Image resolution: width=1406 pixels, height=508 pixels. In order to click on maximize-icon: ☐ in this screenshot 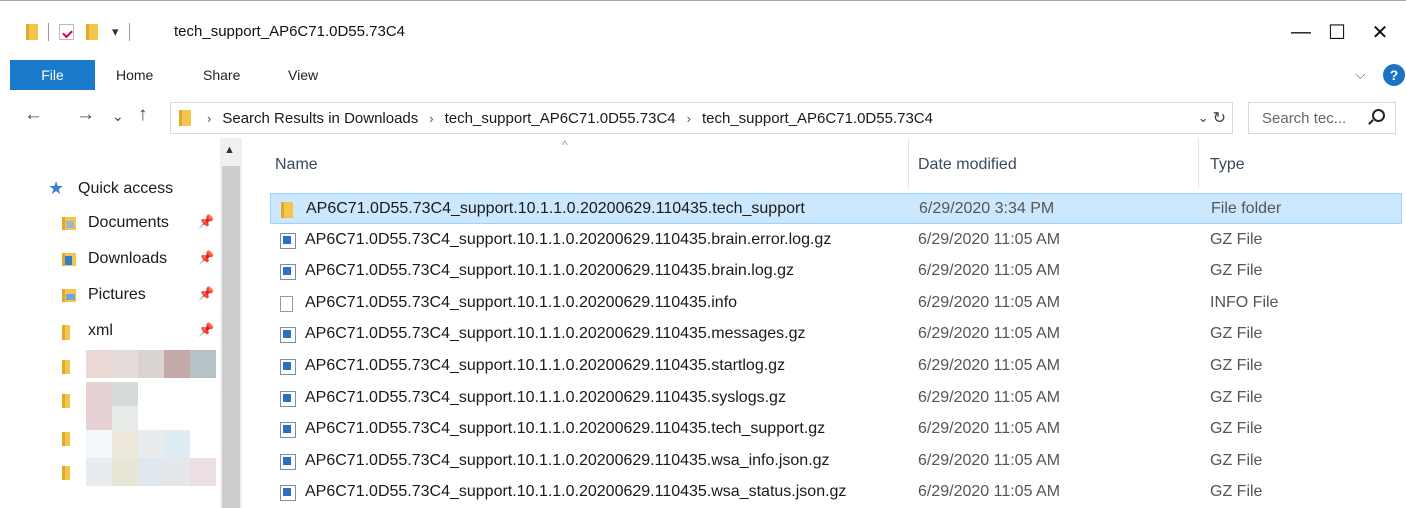, I will do `click(1337, 32)`.